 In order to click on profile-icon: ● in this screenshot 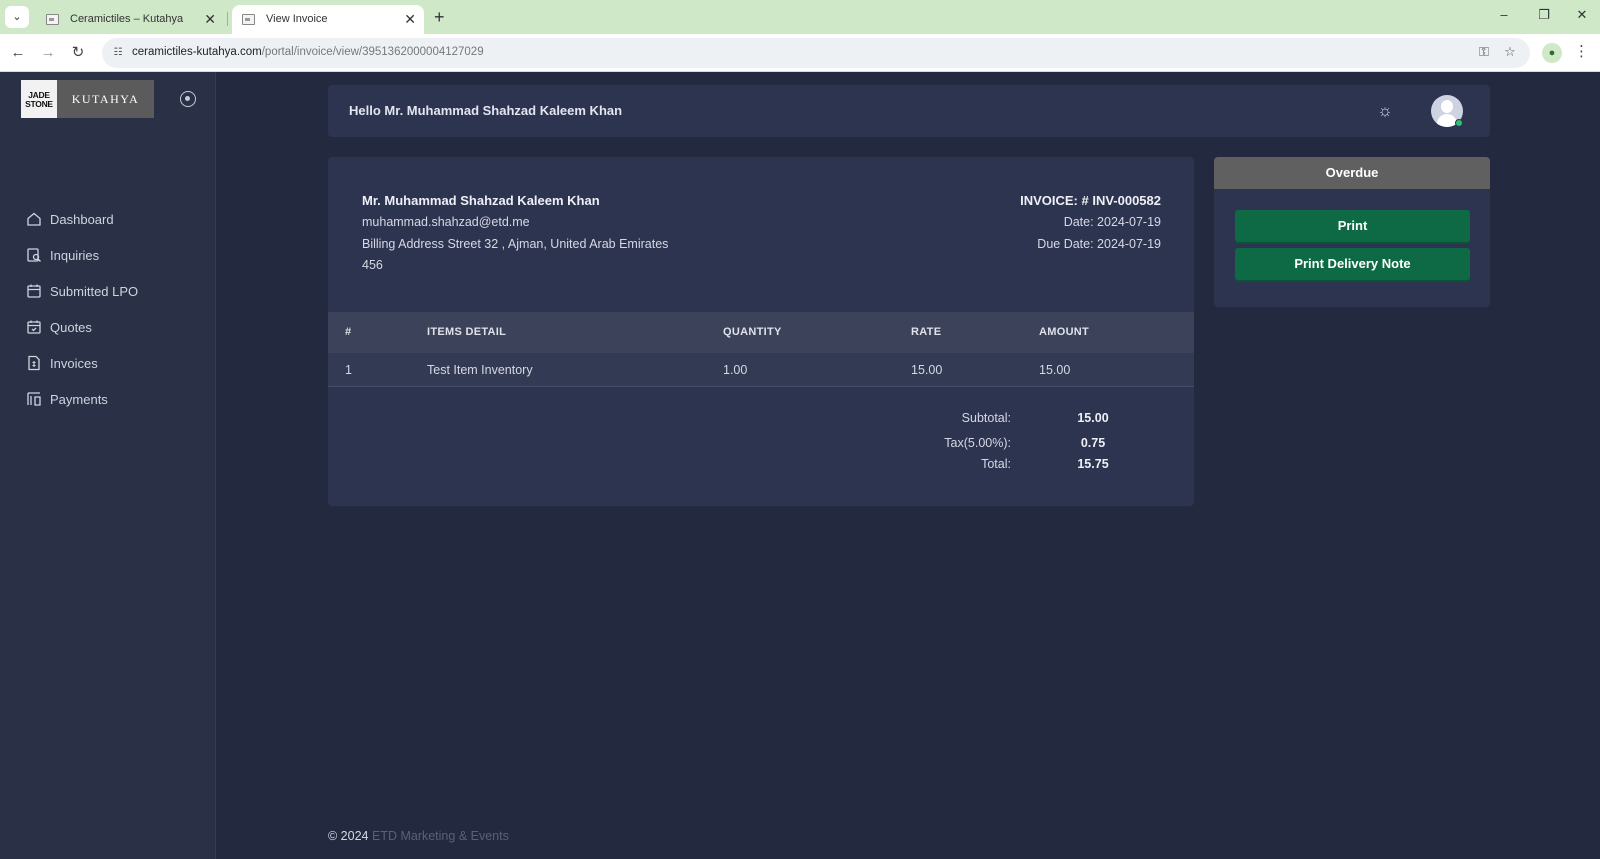, I will do `click(1552, 53)`.